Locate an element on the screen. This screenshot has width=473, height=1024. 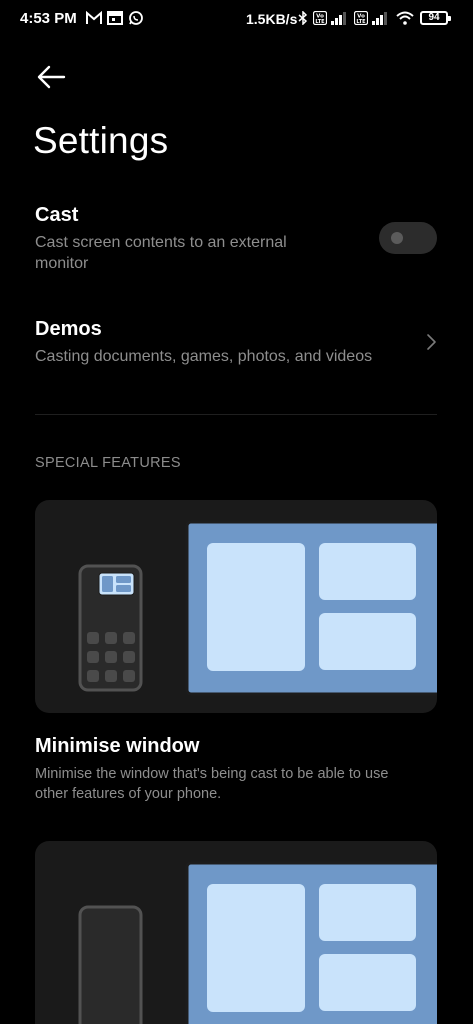
network-speed: 1.5KB/s is located at coordinates (272, 19).